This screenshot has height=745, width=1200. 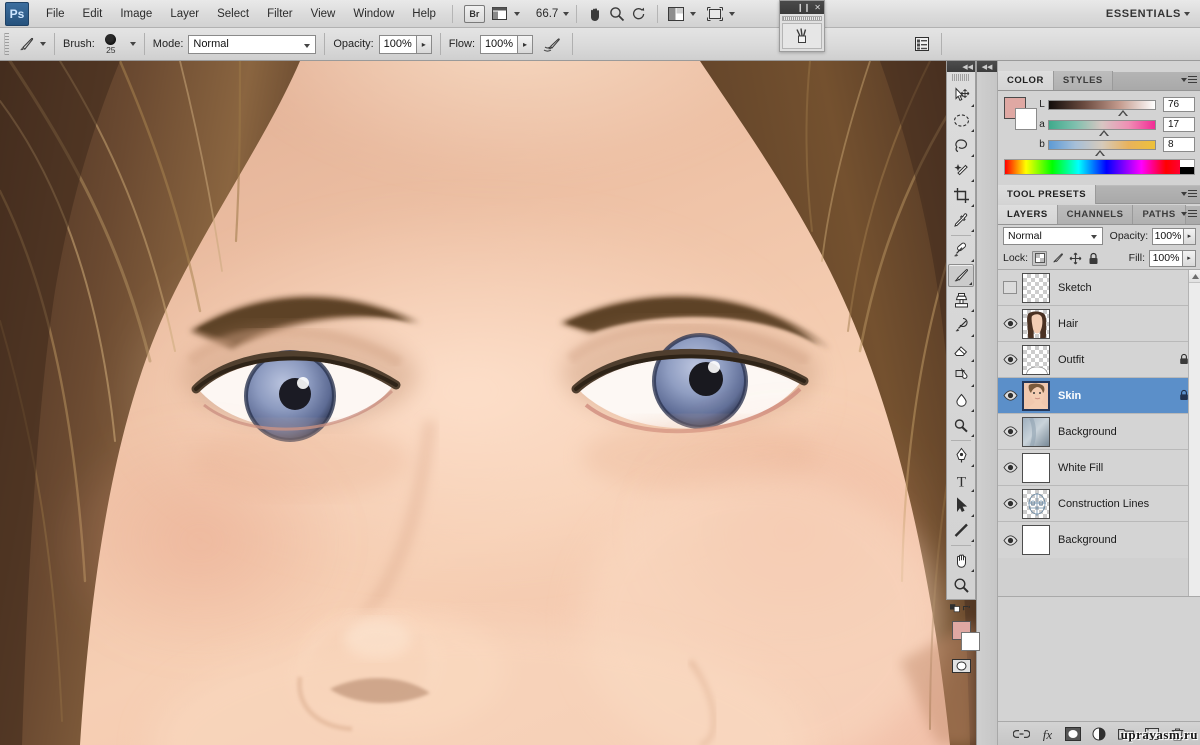 I want to click on table-row: Sketch, so click(x=1099, y=288).